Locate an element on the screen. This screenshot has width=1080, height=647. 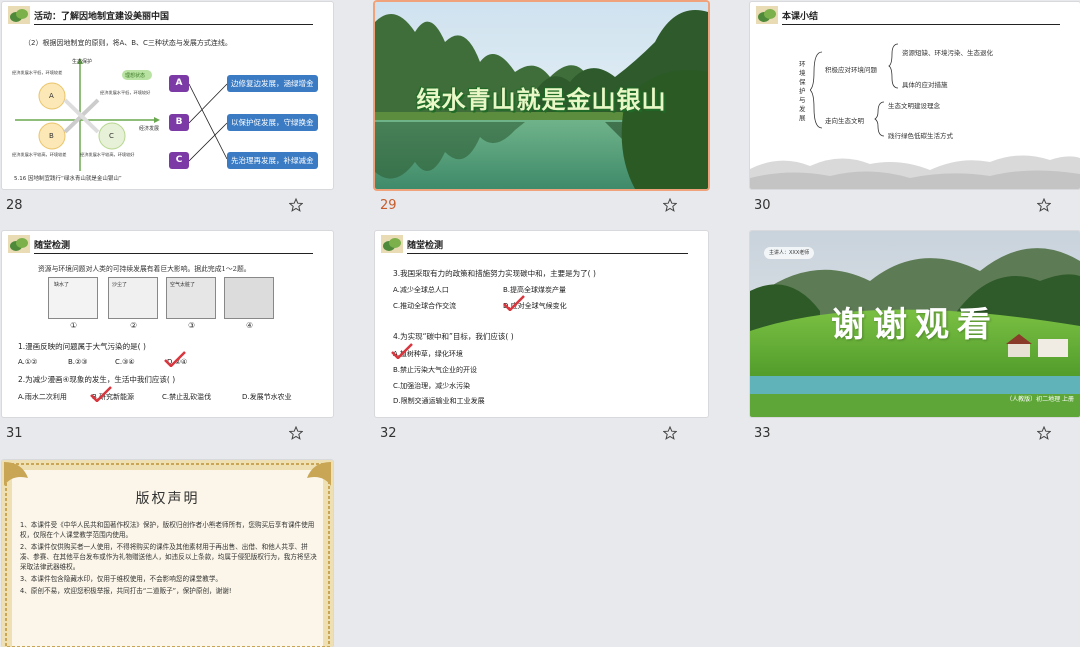
slide-number: 32 is located at coordinates (388, 433).